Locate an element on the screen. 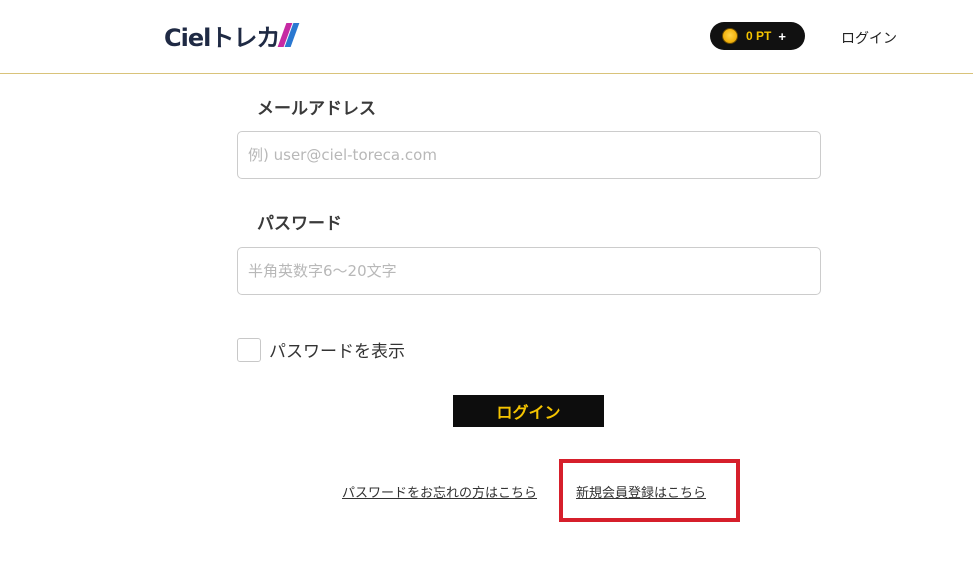  password-label: パスワード is located at coordinates (299, 224).